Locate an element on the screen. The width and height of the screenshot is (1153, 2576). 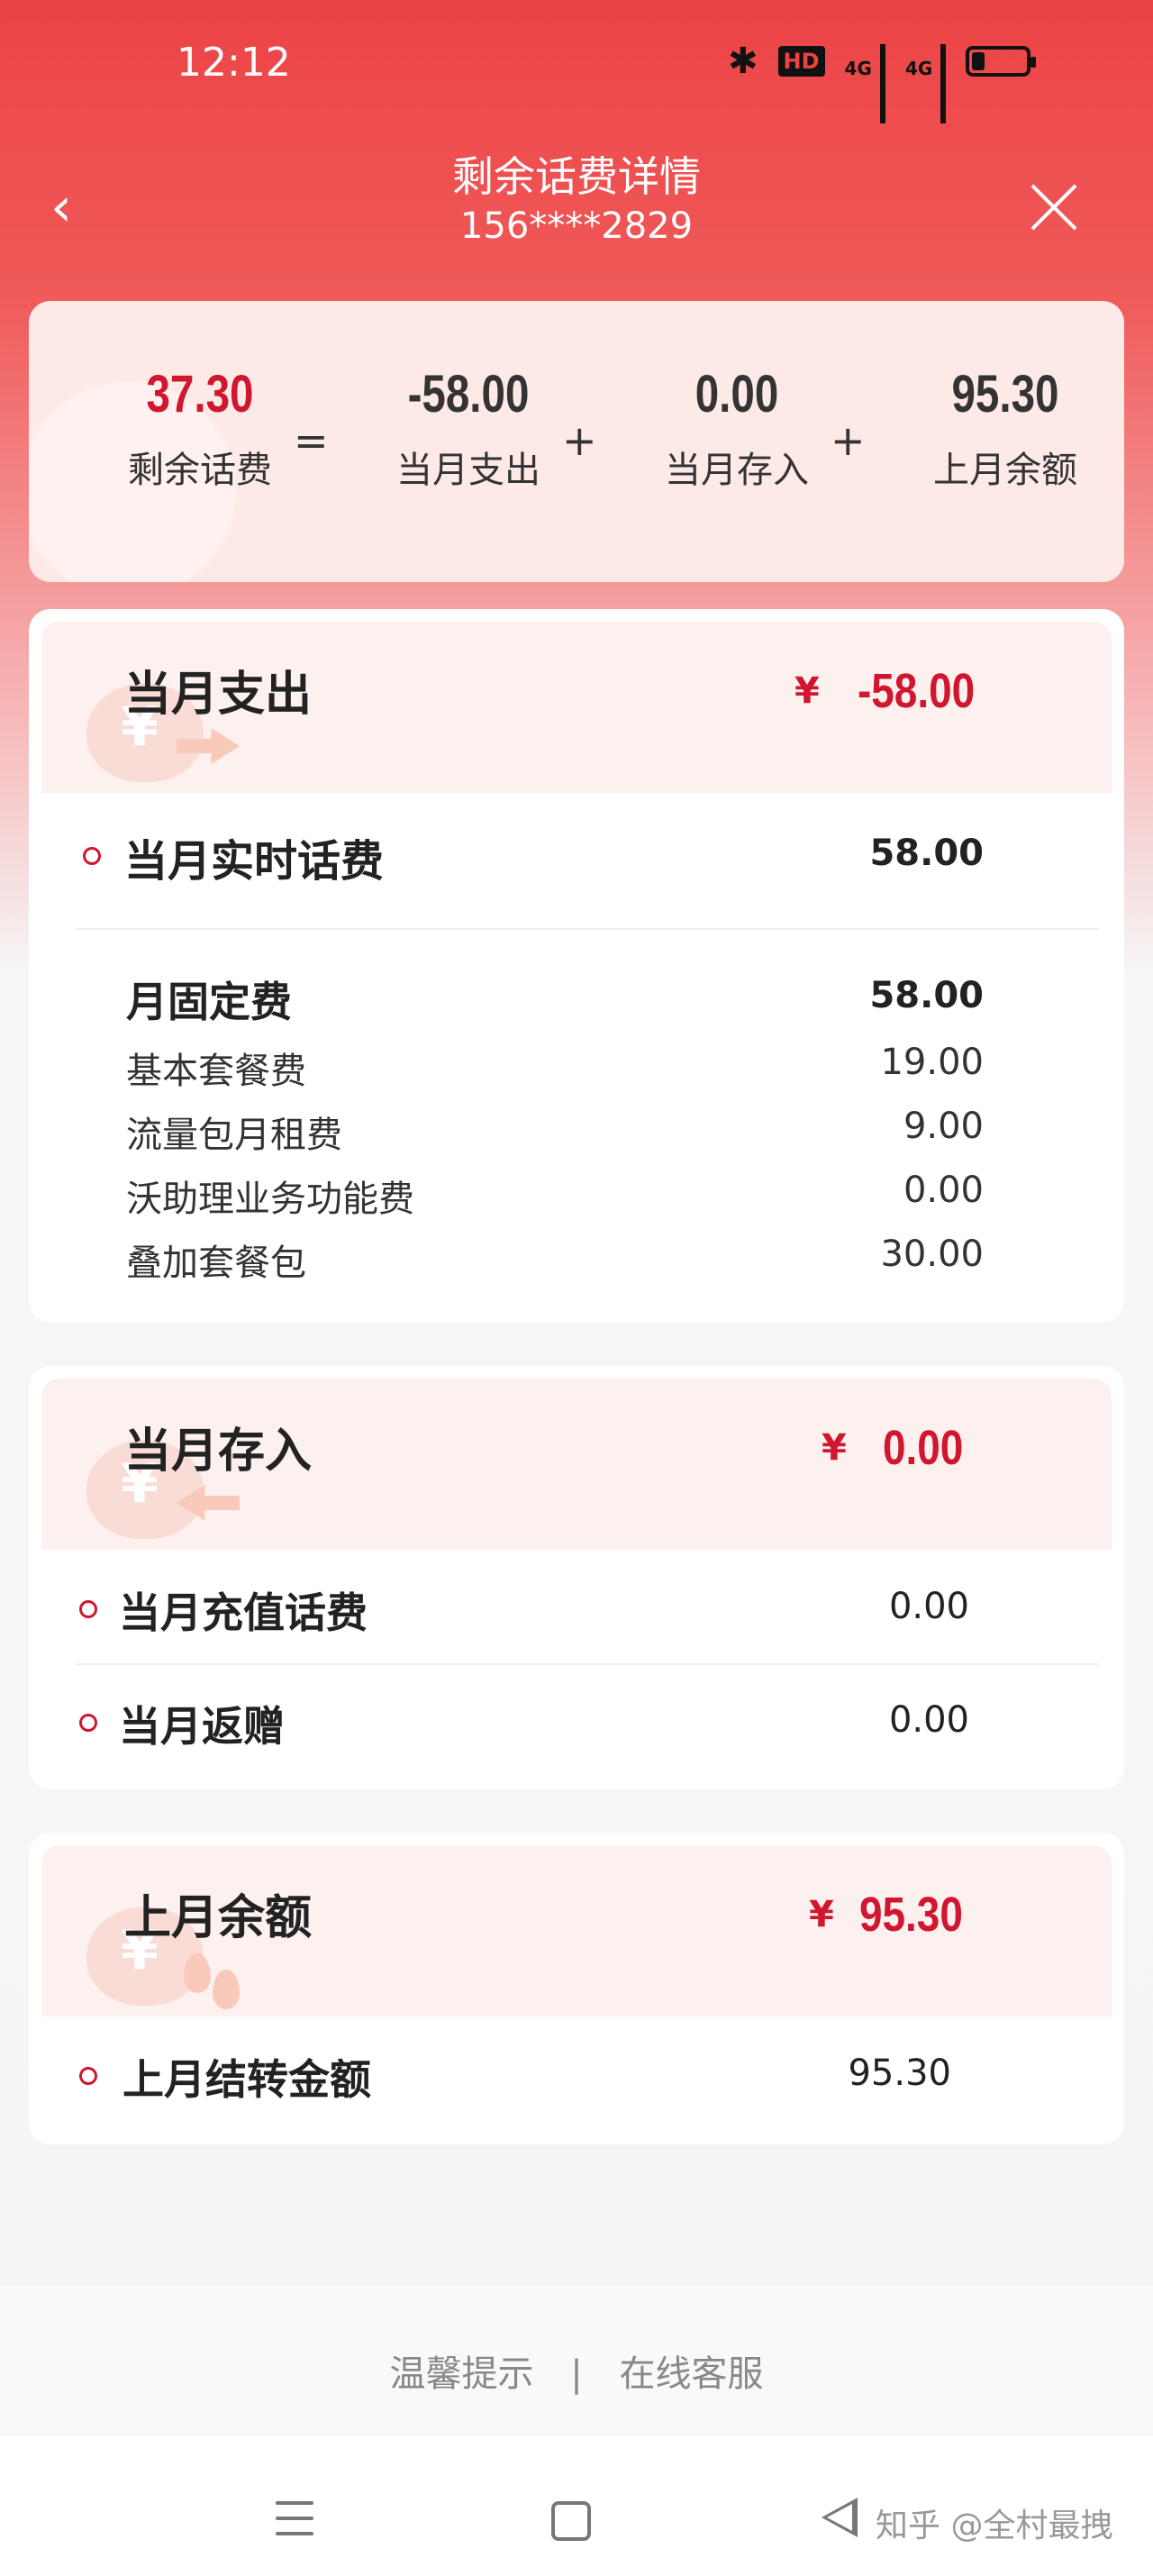
summary-value: 95.30 is located at coordinates (1005, 394).